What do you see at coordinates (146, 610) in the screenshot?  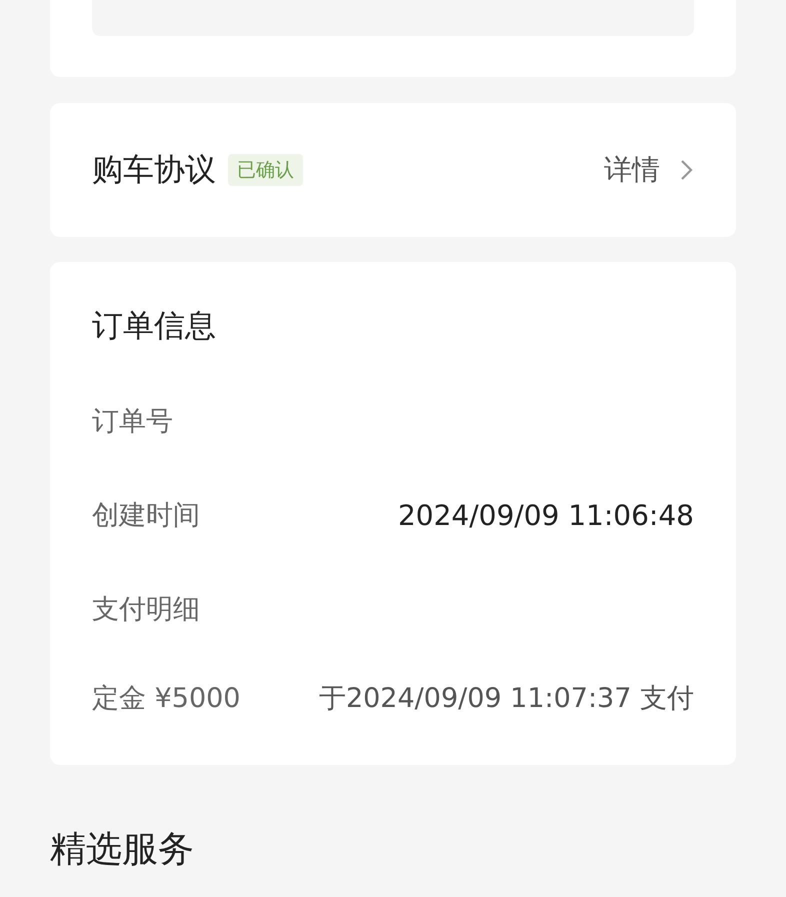 I see `field-label: 支付明细` at bounding box center [146, 610].